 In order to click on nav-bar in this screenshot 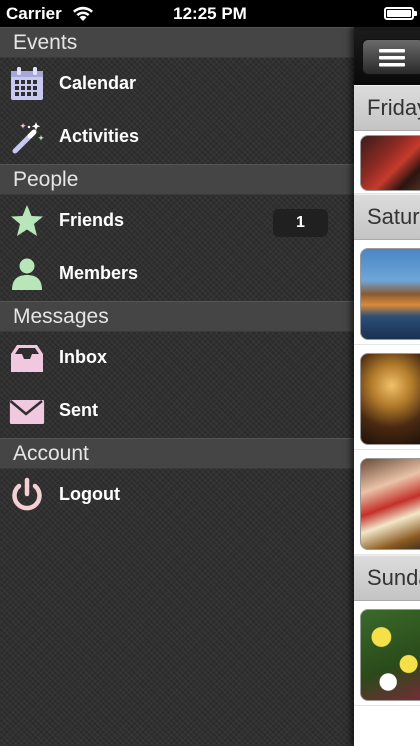, I will do `click(387, 56)`.